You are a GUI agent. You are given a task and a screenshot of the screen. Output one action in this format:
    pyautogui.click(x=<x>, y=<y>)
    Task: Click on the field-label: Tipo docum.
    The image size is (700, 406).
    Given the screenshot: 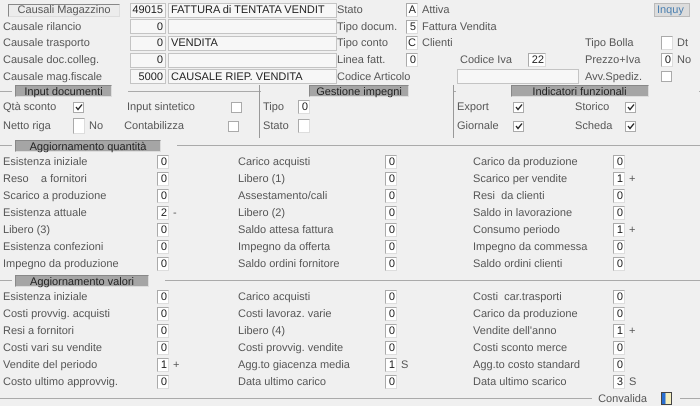 What is the action you would take?
    pyautogui.click(x=367, y=27)
    